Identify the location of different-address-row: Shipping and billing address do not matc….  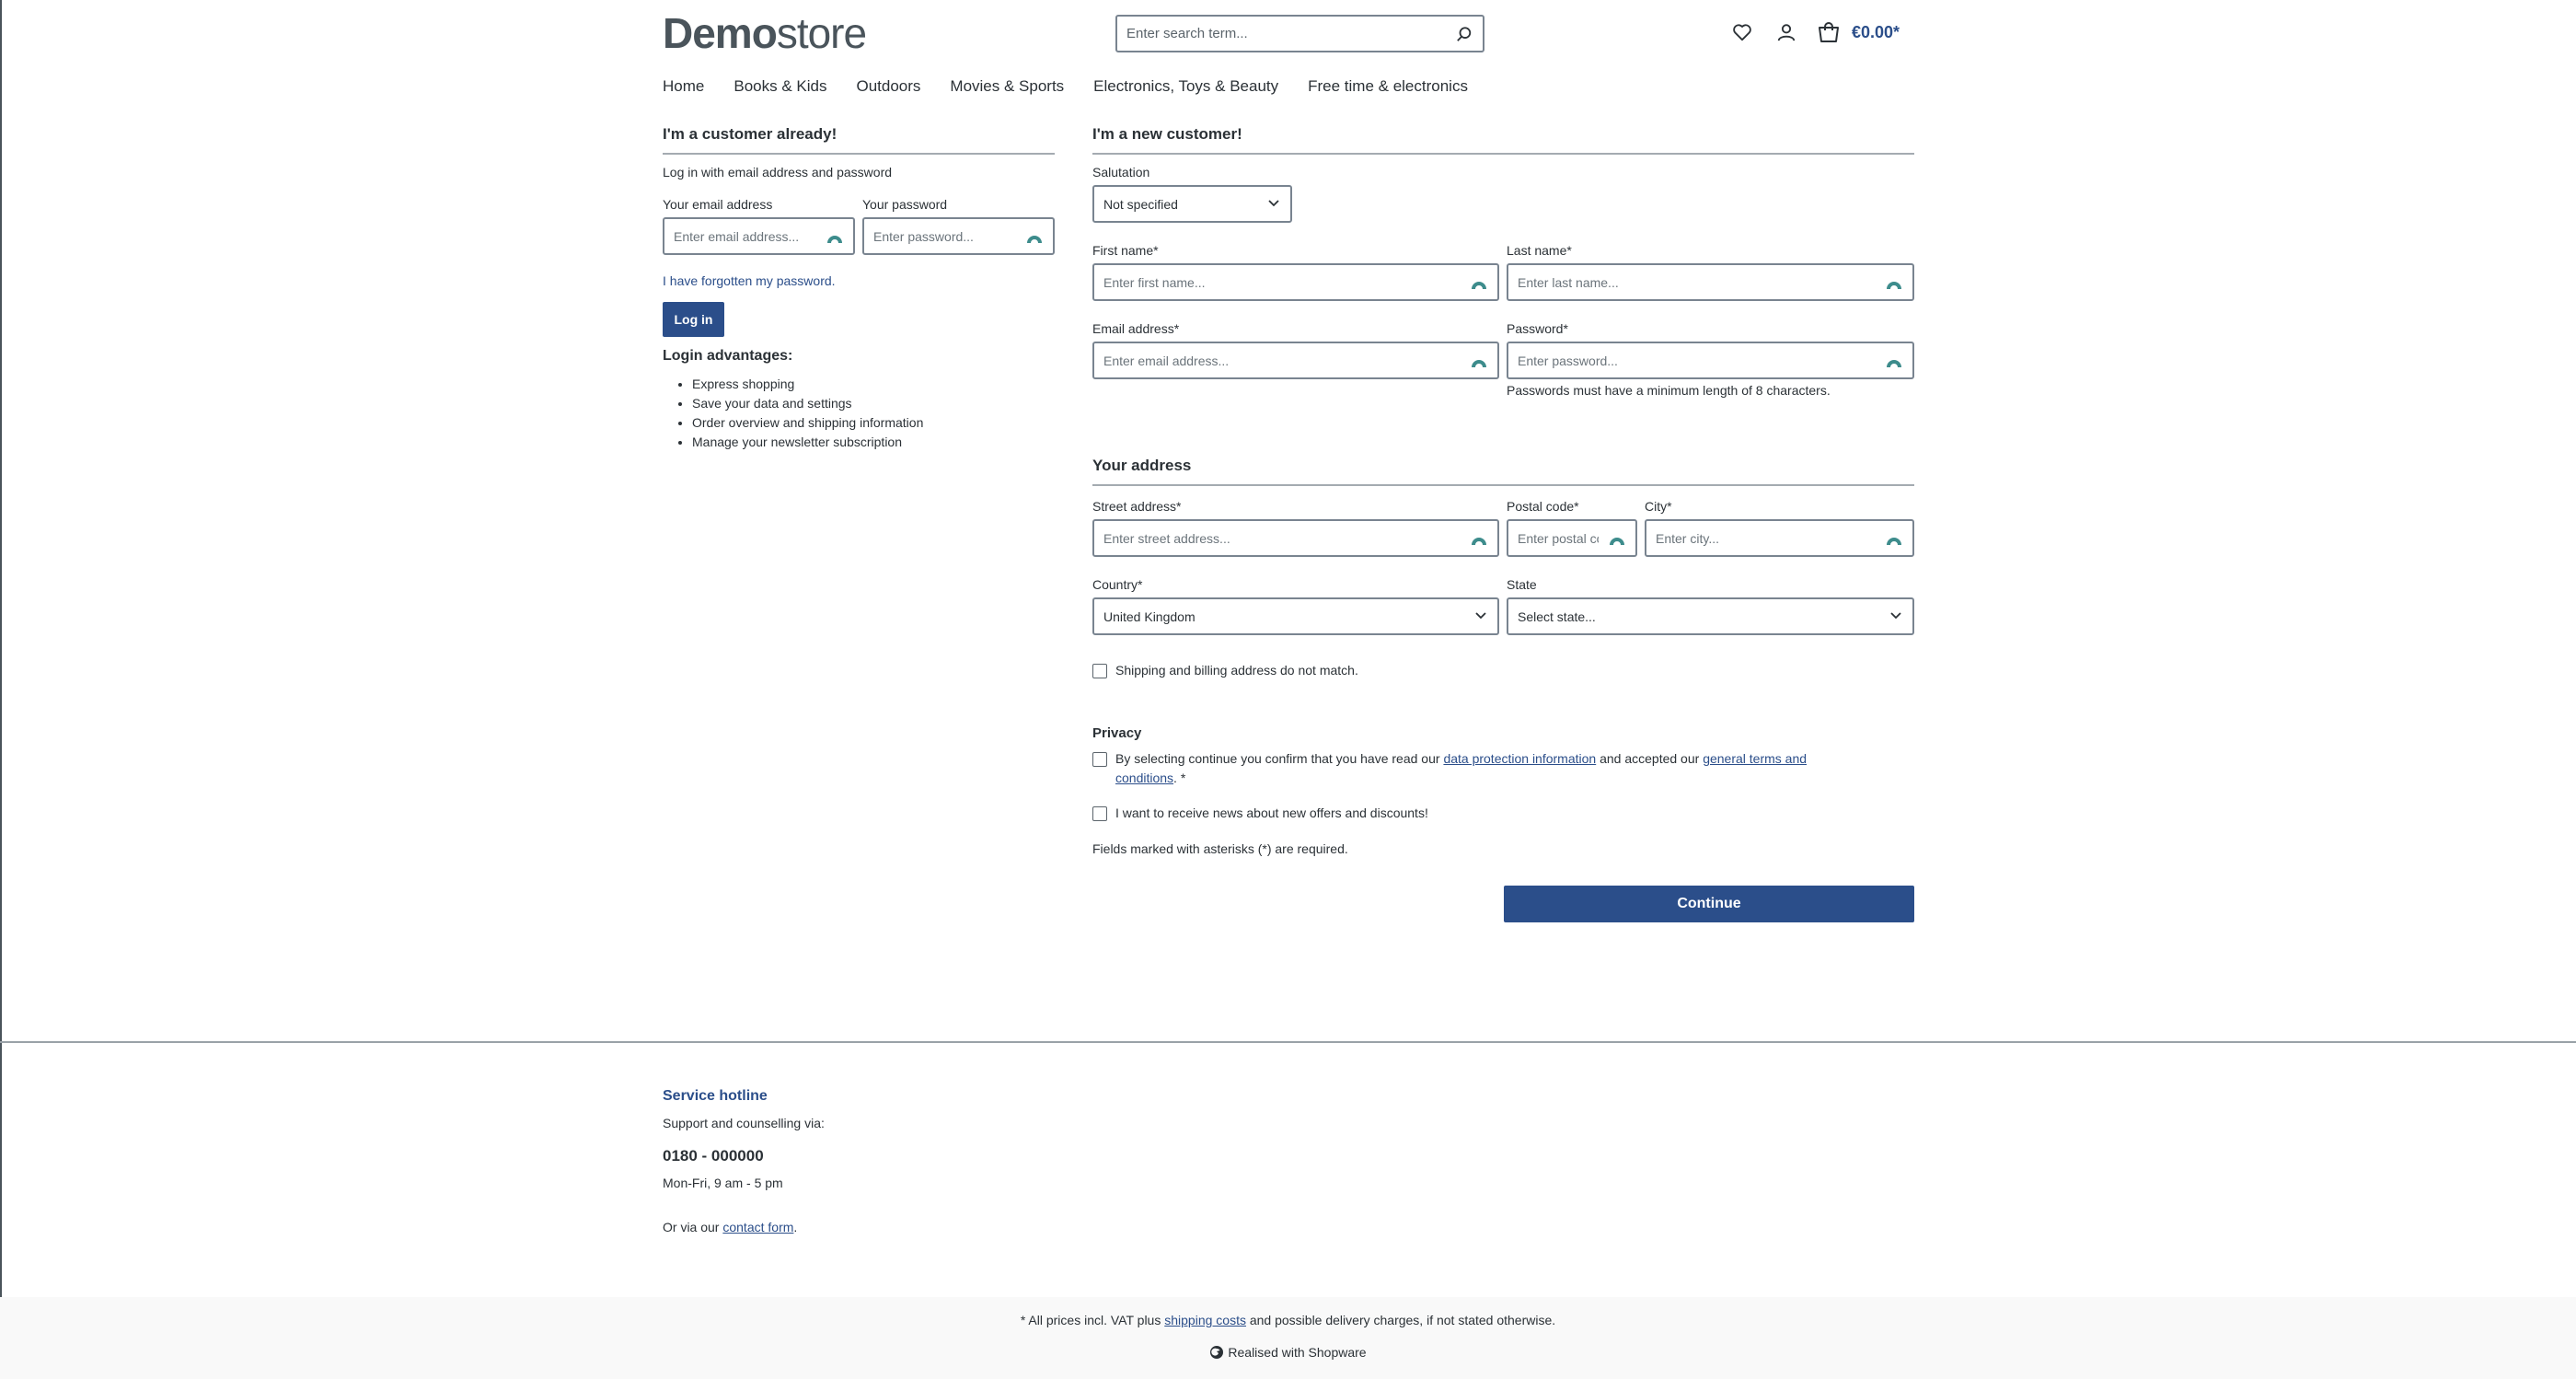
(1503, 670).